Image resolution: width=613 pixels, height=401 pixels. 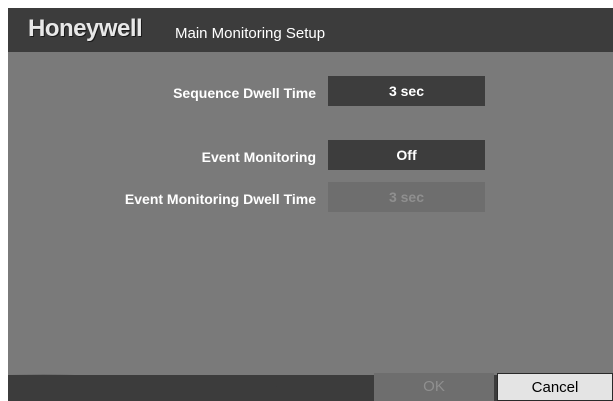 What do you see at coordinates (258, 157) in the screenshot?
I see `event-monitoring-label: Event Monitoring` at bounding box center [258, 157].